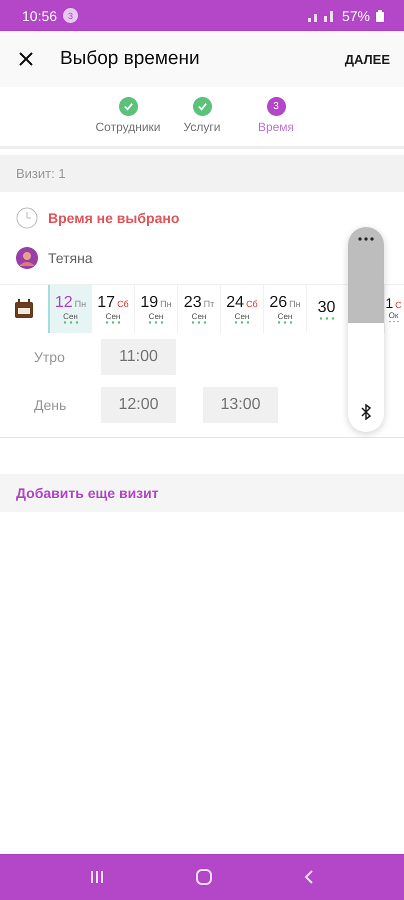 This screenshot has width=404, height=900. What do you see at coordinates (27, 218) in the screenshot?
I see `clock-icon` at bounding box center [27, 218].